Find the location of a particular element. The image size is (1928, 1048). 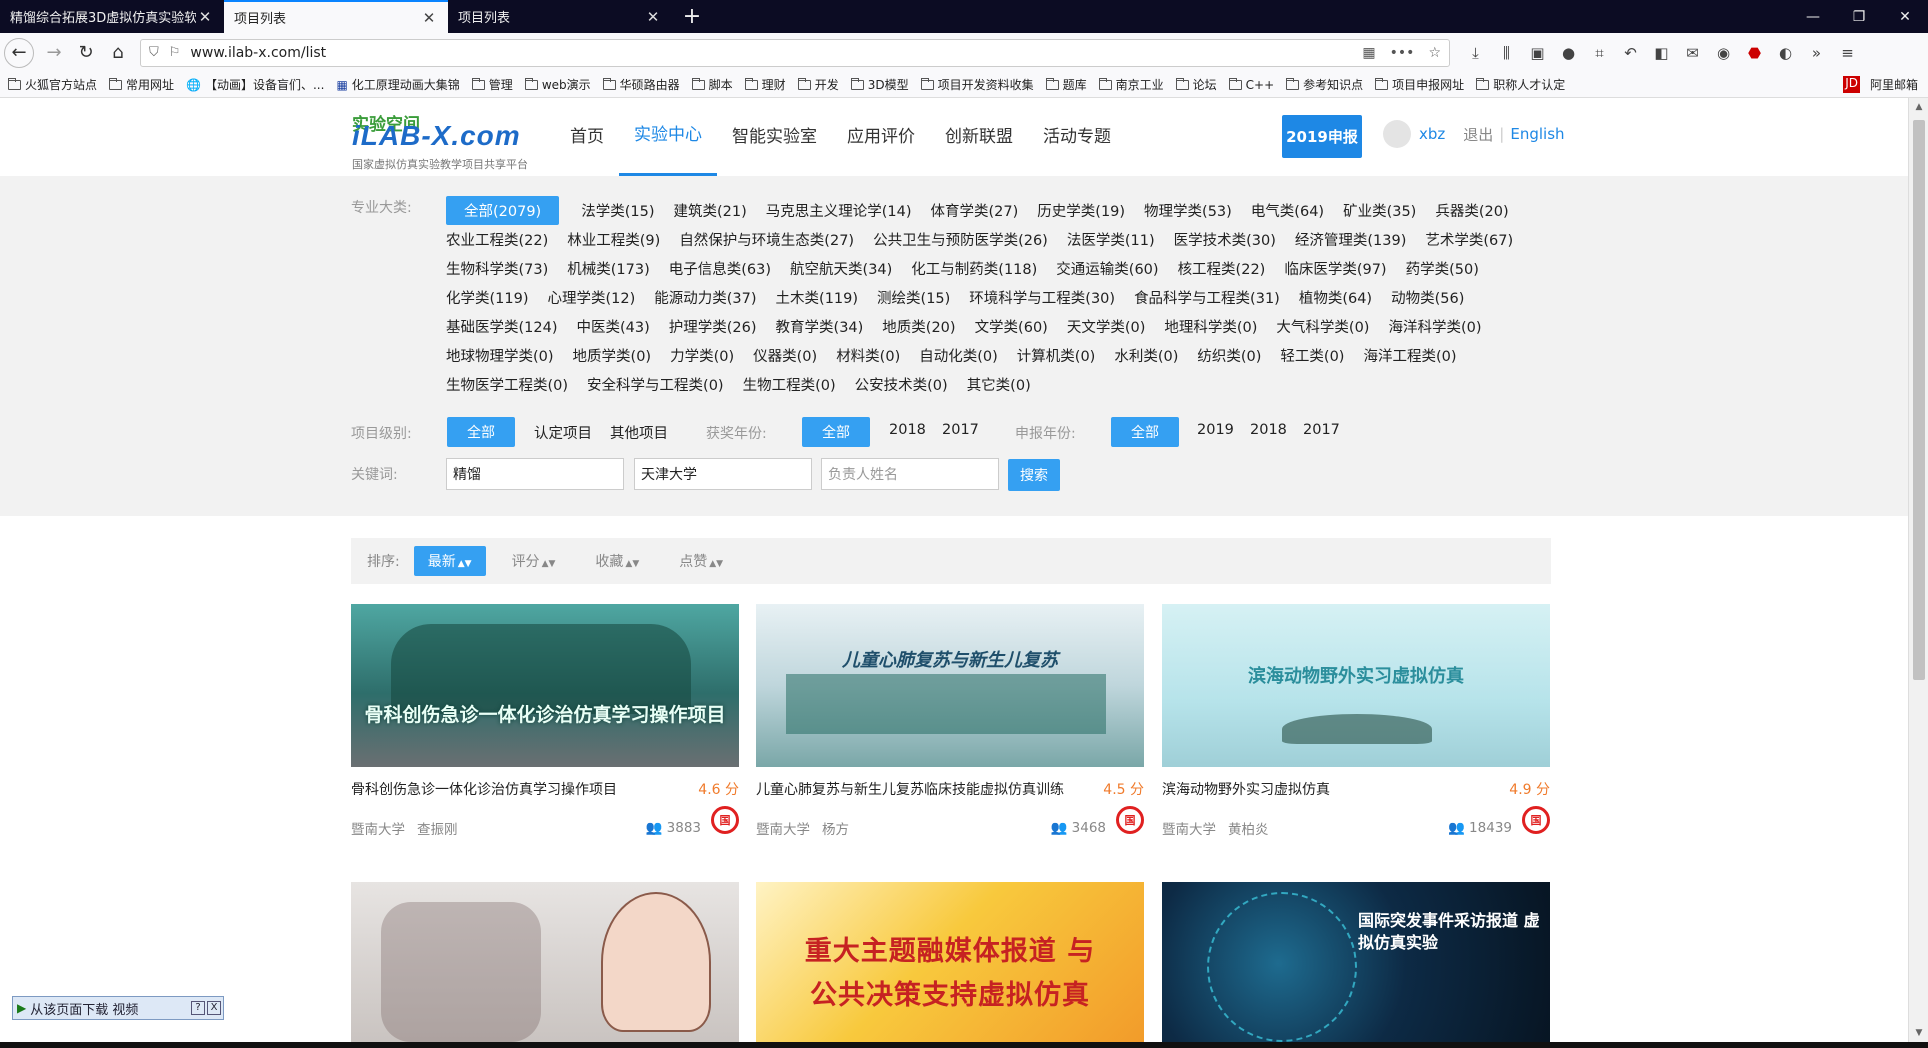

category-option: 医学技术类(30) is located at coordinates (1225, 239).